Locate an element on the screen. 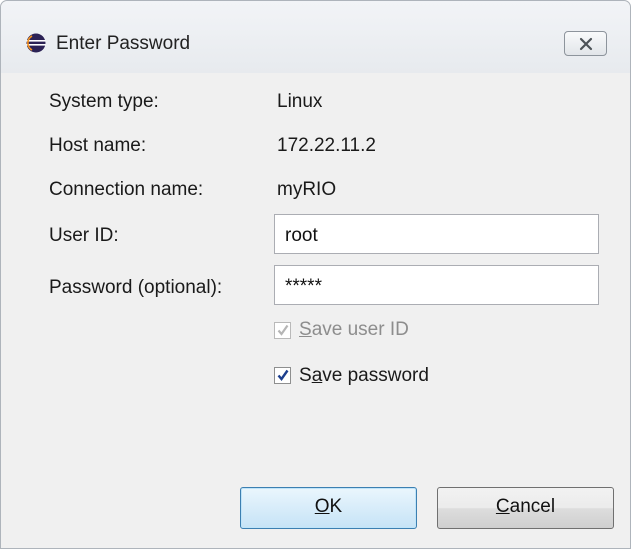 Image resolution: width=631 pixels, height=549 pixels. system-type-value: Linux is located at coordinates (300, 101).